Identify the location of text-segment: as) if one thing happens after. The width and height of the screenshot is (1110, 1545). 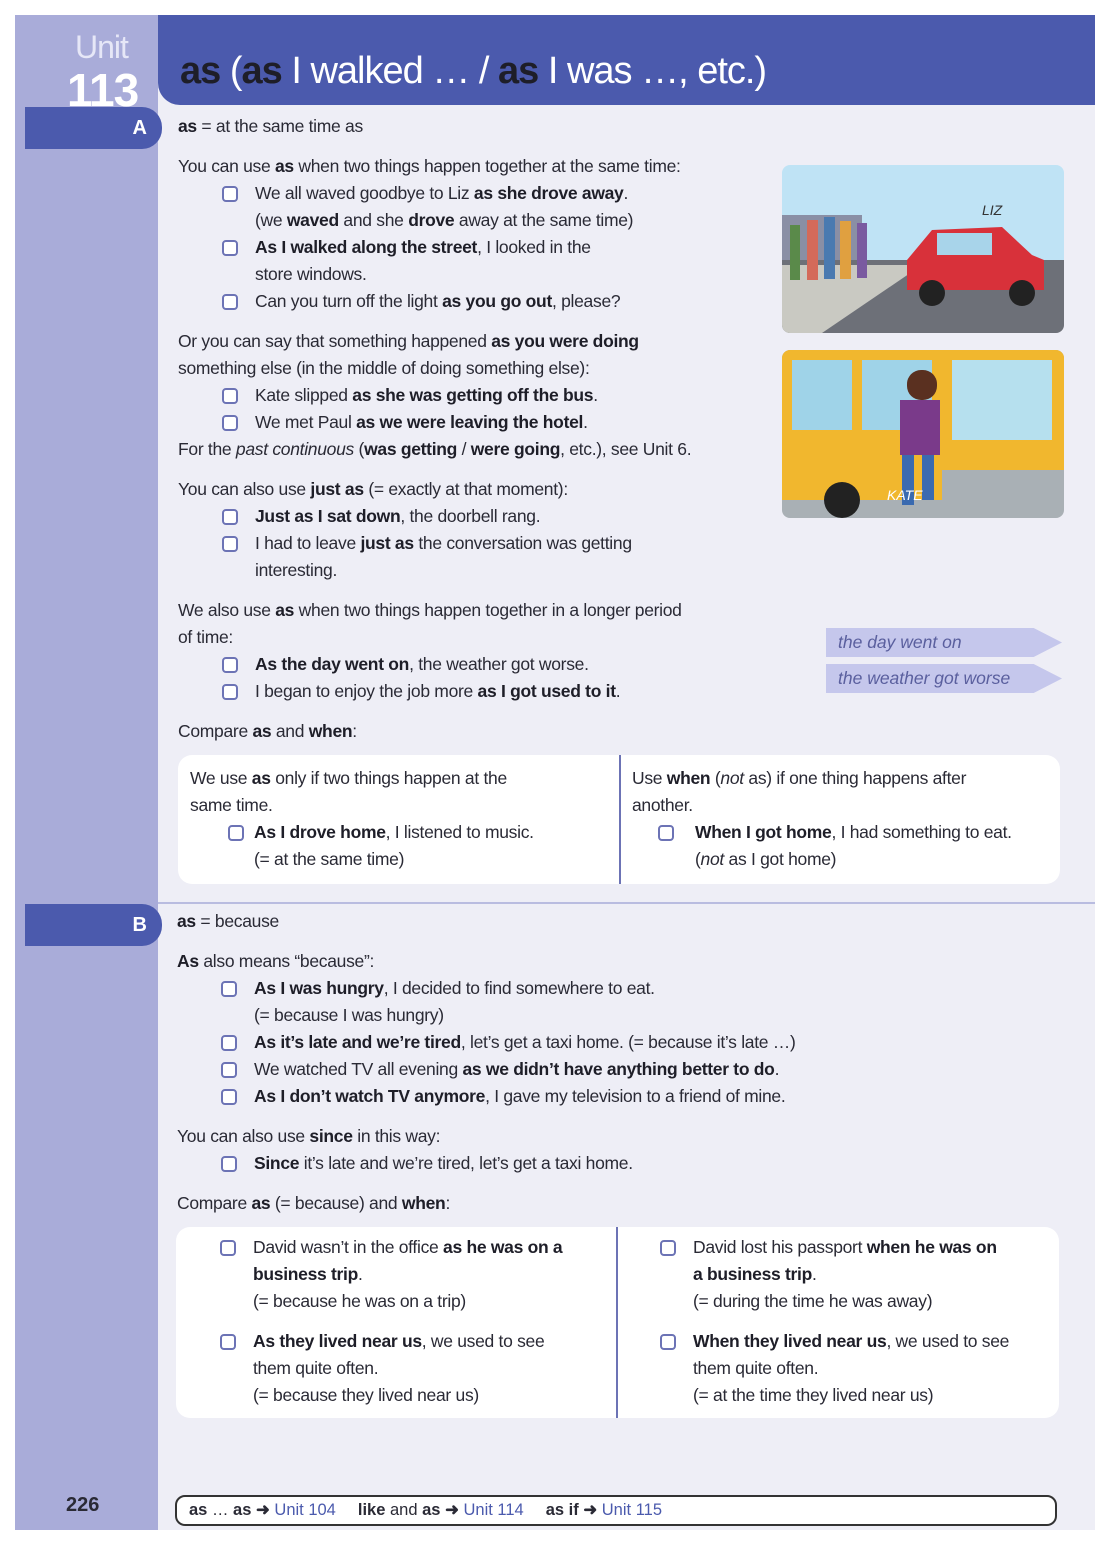
(855, 778).